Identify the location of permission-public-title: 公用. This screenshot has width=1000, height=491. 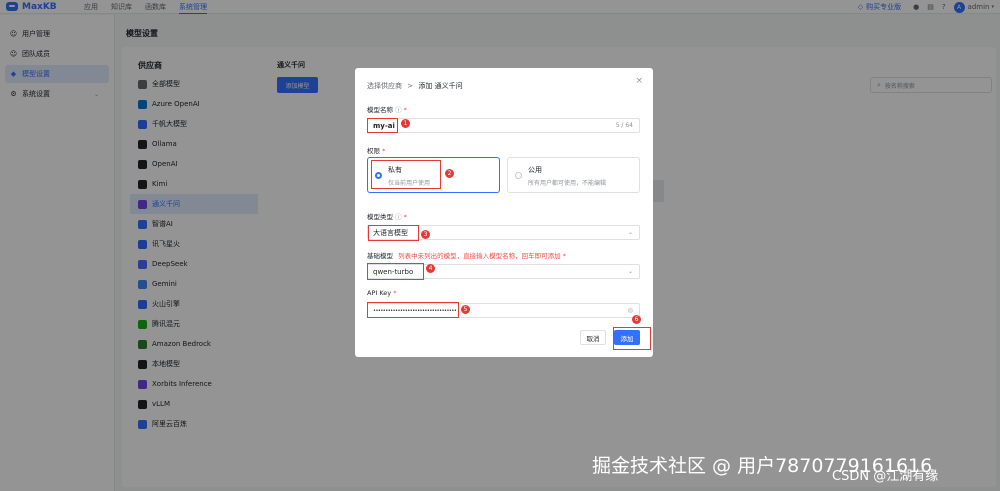
(535, 170).